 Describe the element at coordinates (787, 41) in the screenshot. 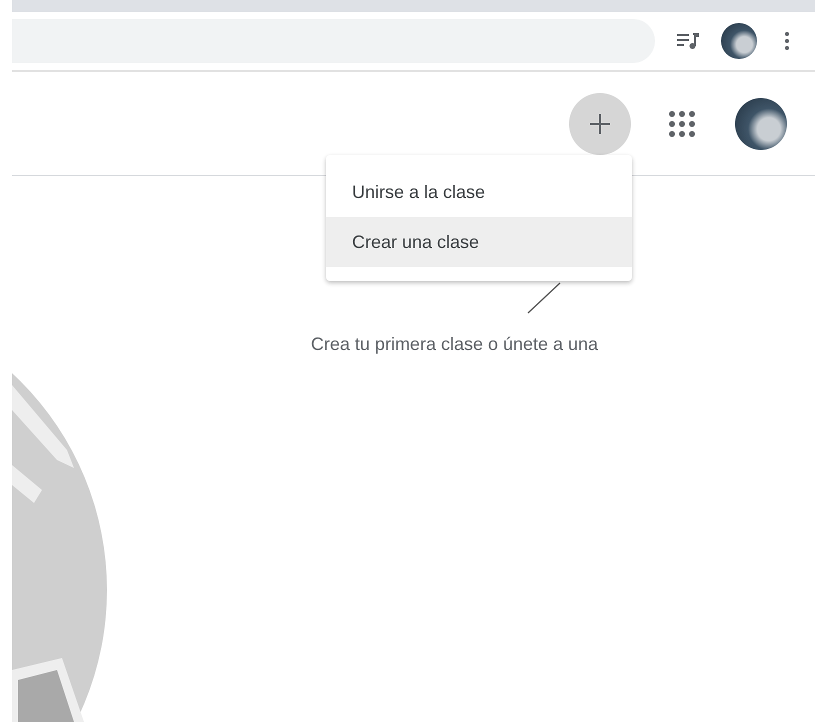

I see `more-icon` at that location.